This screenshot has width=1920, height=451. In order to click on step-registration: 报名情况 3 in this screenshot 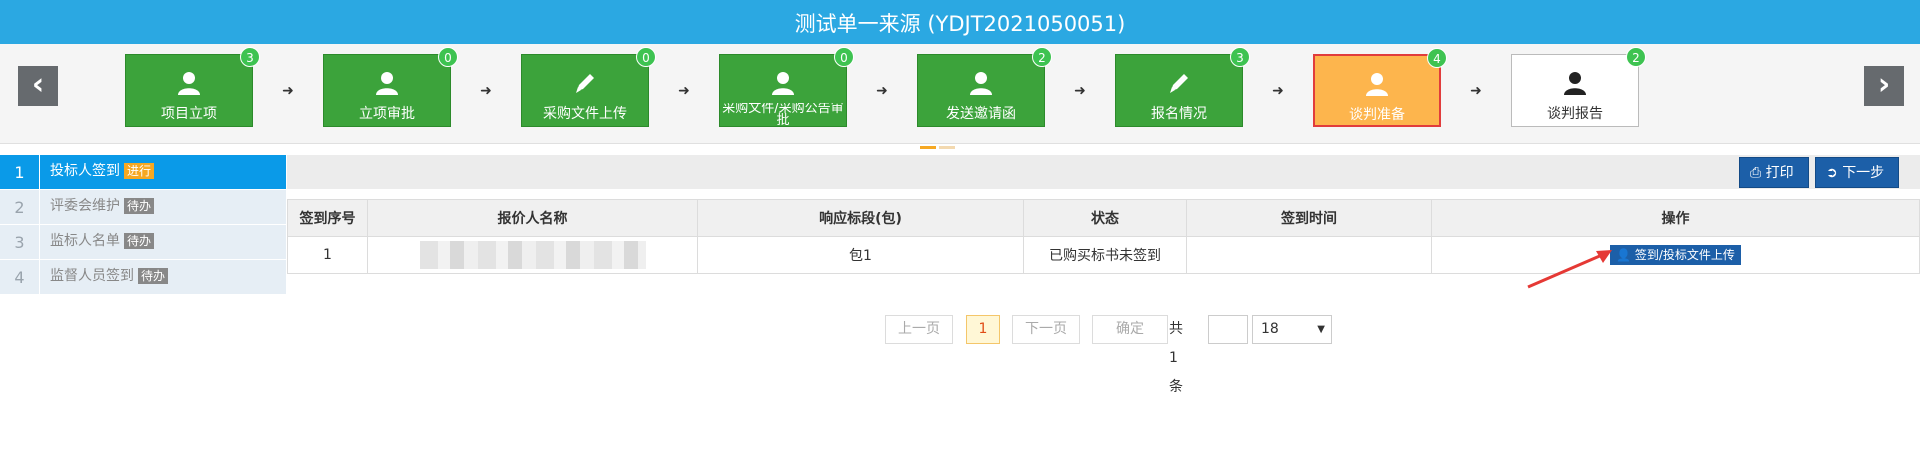, I will do `click(1182, 87)`.